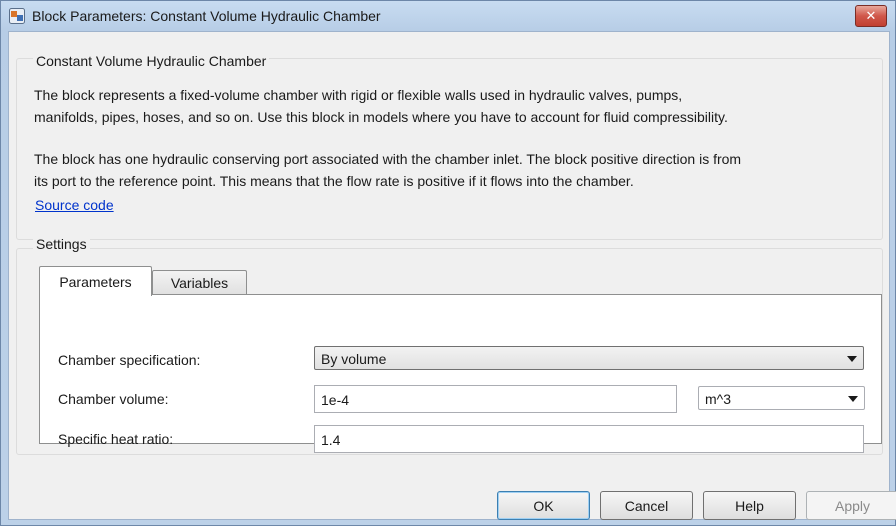 The height and width of the screenshot is (526, 896). What do you see at coordinates (113, 399) in the screenshot?
I see `chamber-volume-label: Chamber volume:` at bounding box center [113, 399].